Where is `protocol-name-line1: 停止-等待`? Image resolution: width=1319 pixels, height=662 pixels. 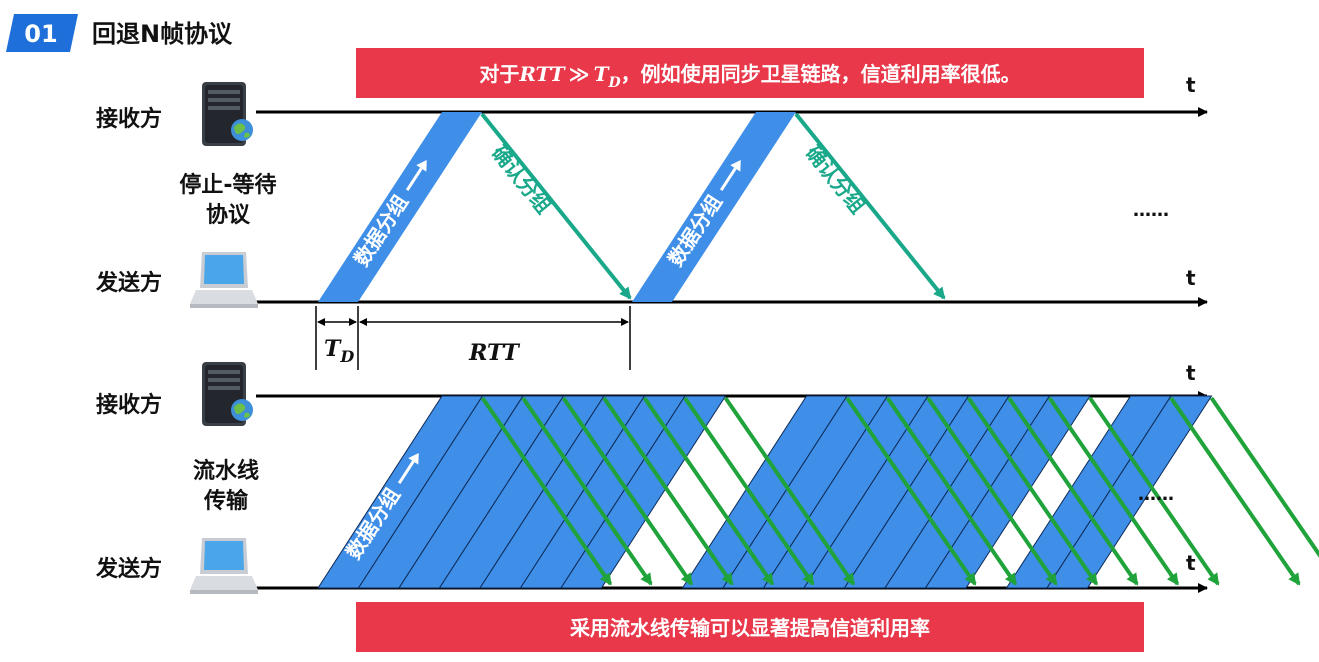
protocol-name-line1: 停止-等待 is located at coordinates (227, 185).